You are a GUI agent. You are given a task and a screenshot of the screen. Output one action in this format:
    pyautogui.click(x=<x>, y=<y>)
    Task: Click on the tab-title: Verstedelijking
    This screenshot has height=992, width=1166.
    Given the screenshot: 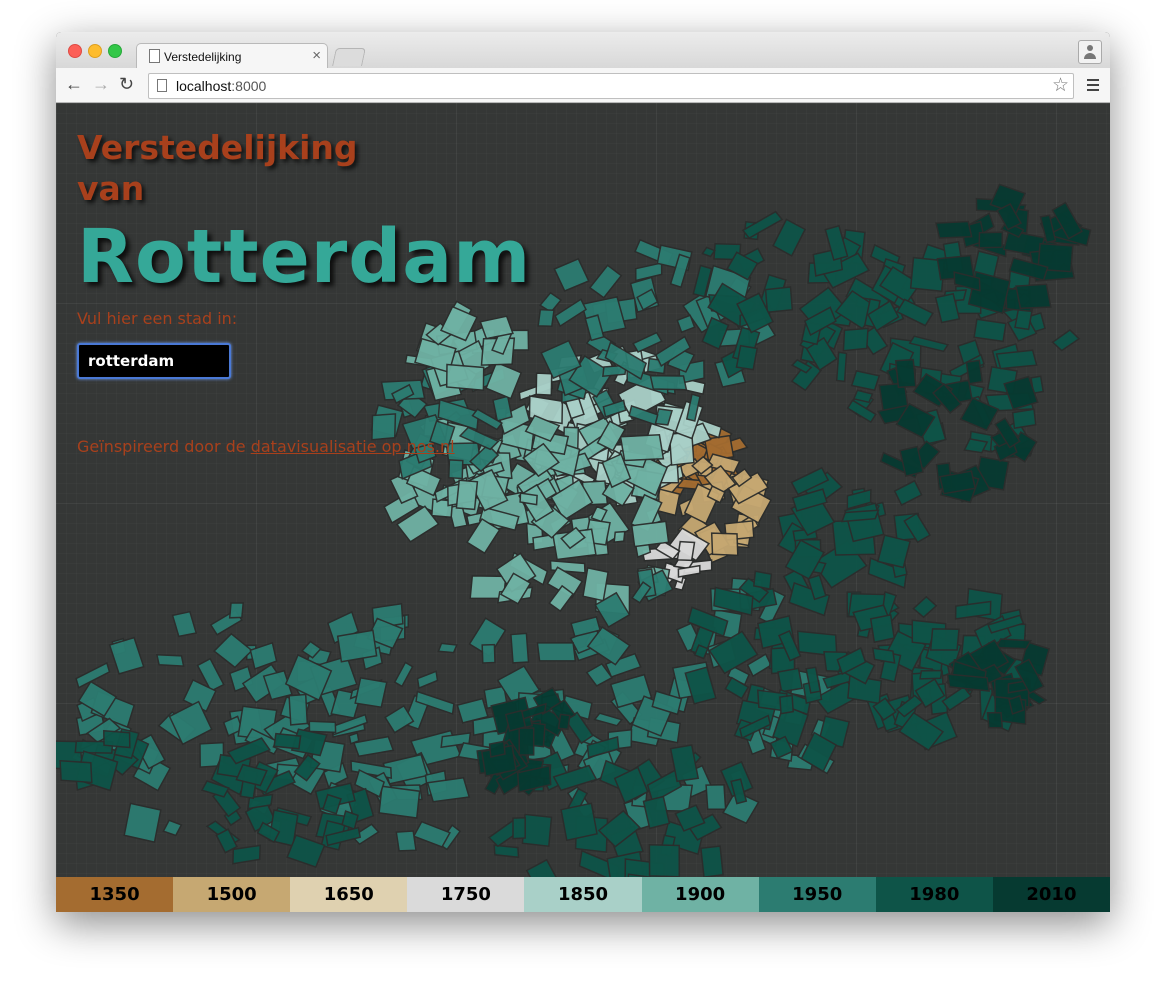 What is the action you would take?
    pyautogui.click(x=203, y=57)
    